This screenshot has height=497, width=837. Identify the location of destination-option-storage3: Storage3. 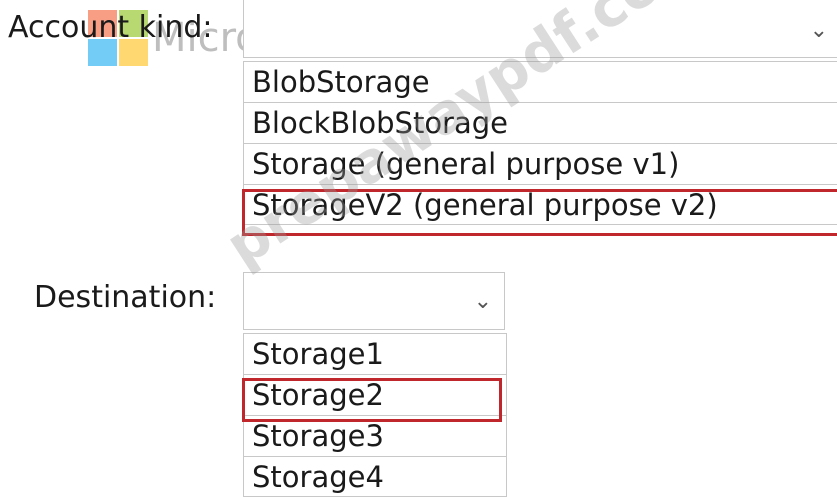
(375, 435).